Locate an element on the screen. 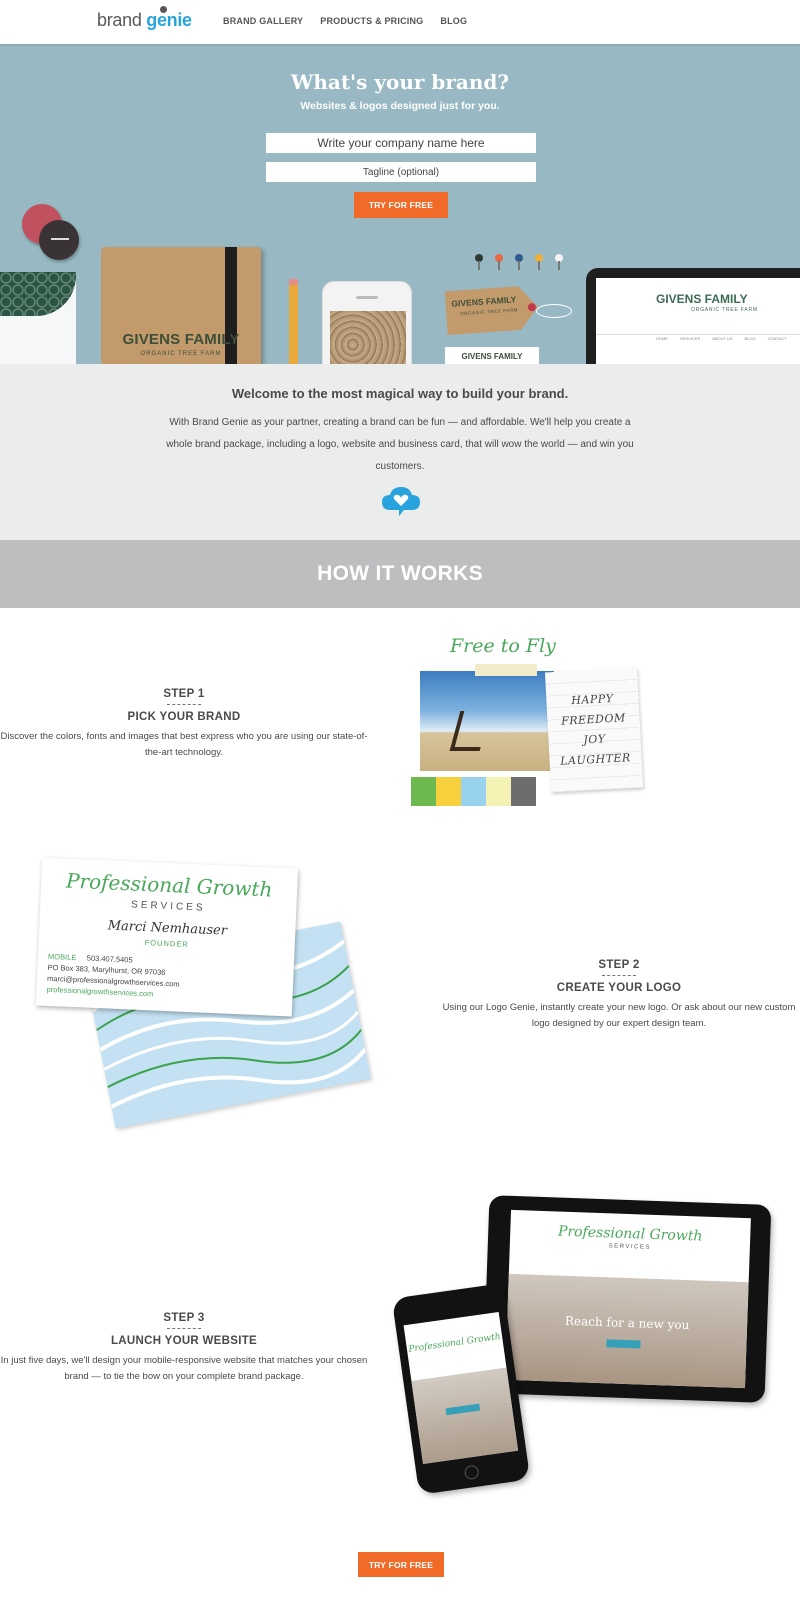 The height and width of the screenshot is (1600, 800). card-strip-brand-text: GIVENS FAMILY is located at coordinates (492, 356).